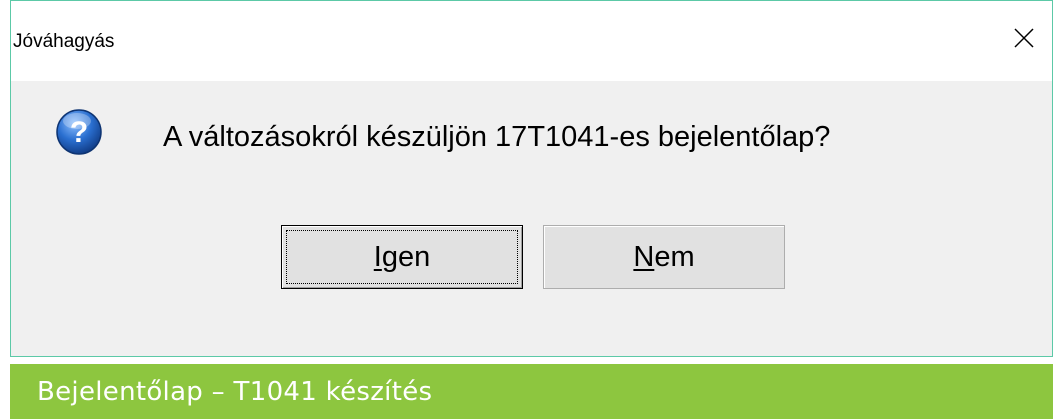 The image size is (1057, 419). Describe the element at coordinates (531, 391) in the screenshot. I see `caption-banner: Bejelentőlap – T1041 készítés` at that location.